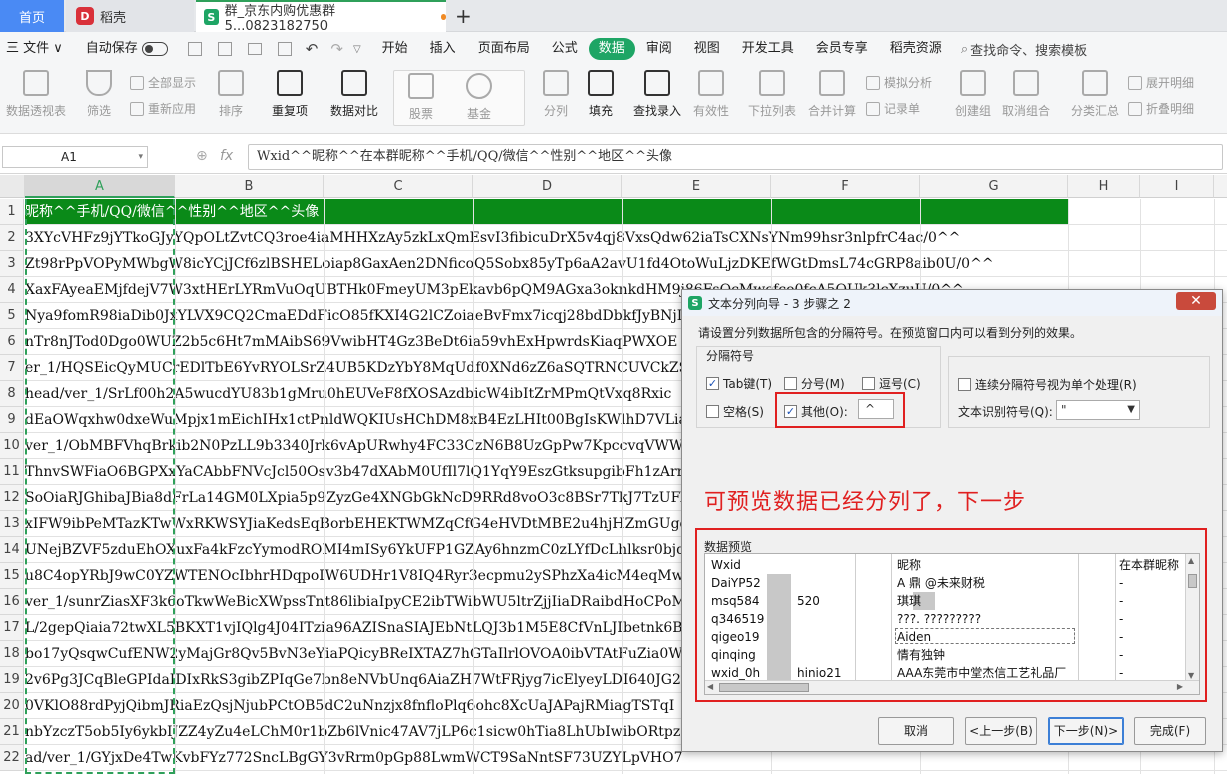 The height and width of the screenshot is (774, 1227). What do you see at coordinates (12, 238) in the screenshot?
I see `row-header: 2` at bounding box center [12, 238].